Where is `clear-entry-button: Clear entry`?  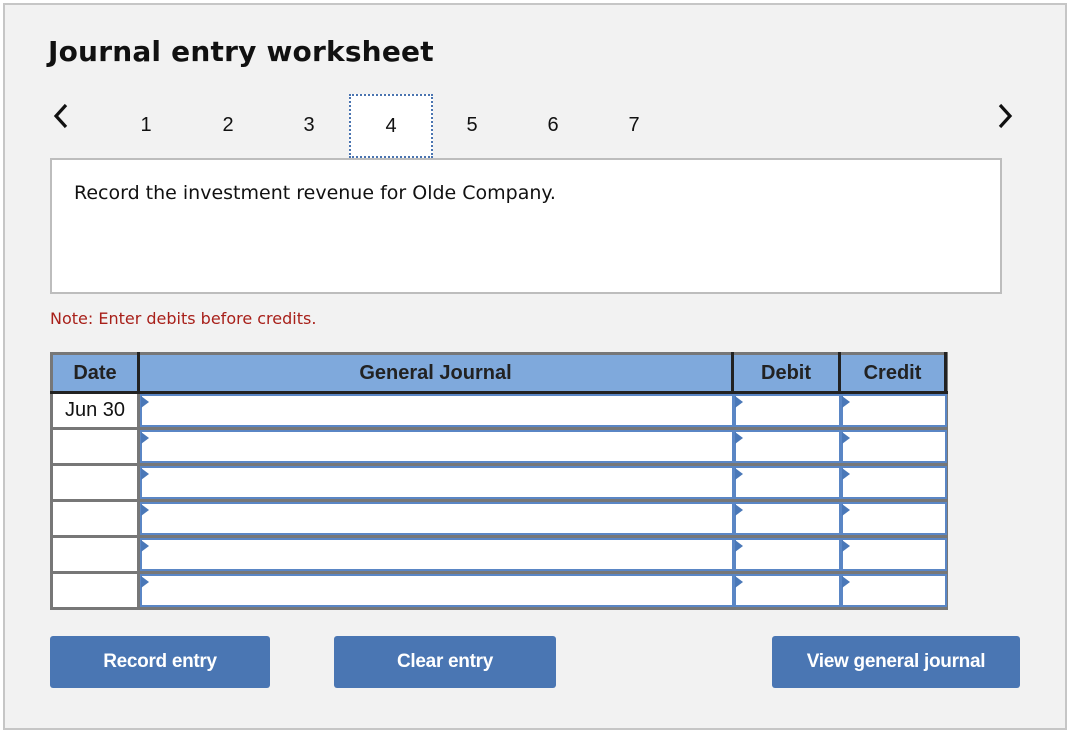
clear-entry-button: Clear entry is located at coordinates (445, 662).